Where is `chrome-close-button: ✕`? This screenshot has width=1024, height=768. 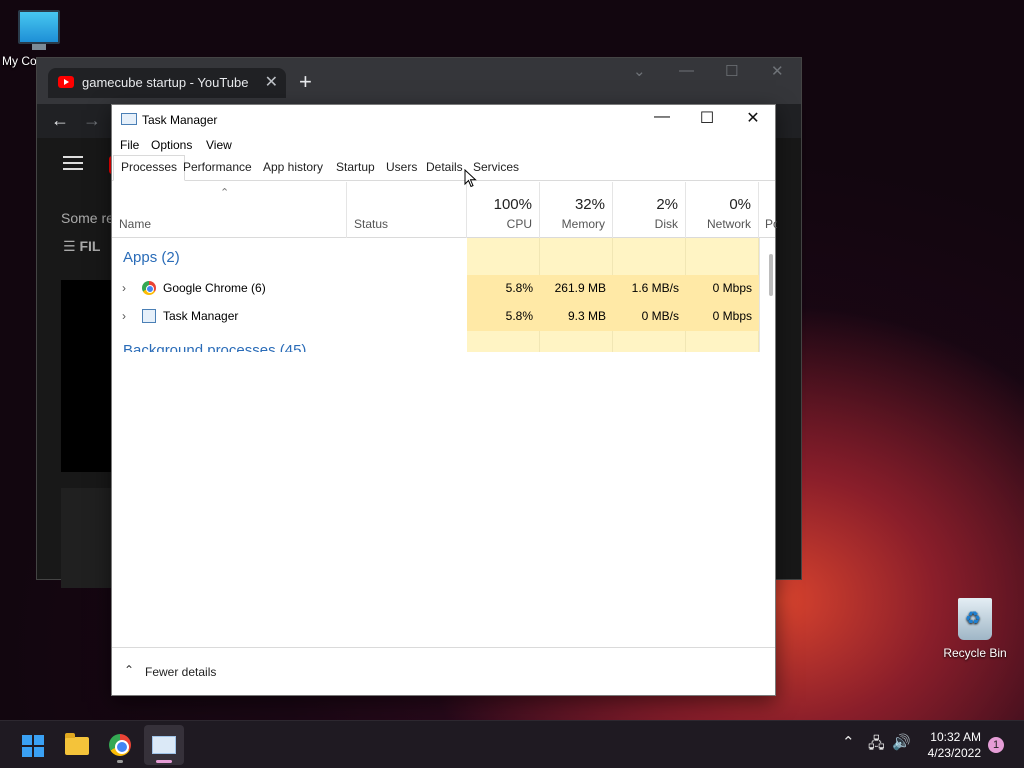
chrome-close-button: ✕ is located at coordinates (777, 71).